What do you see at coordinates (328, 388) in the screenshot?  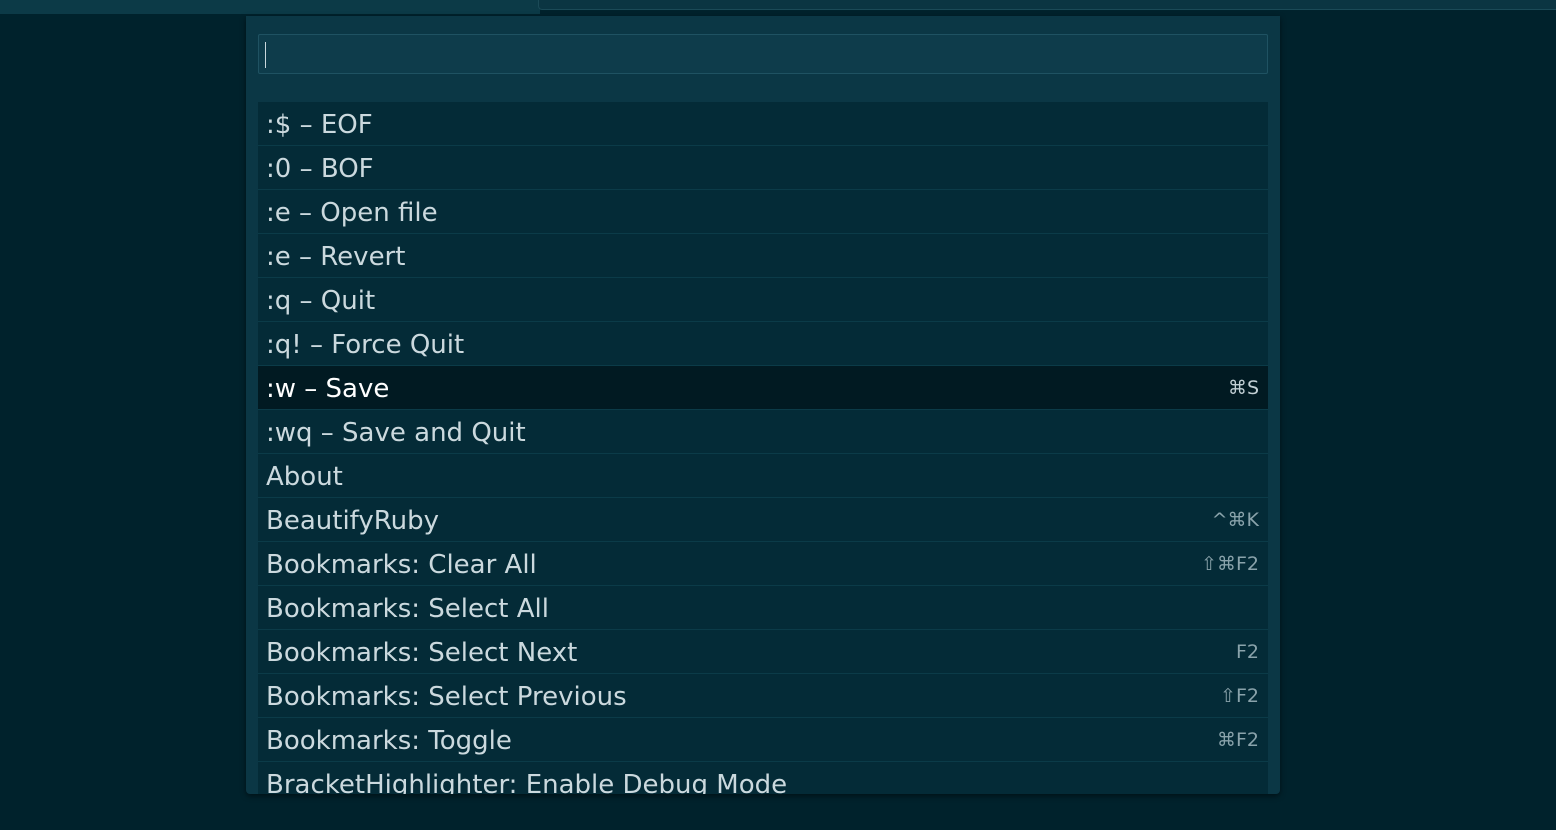 I see `command-label: :w – Save` at bounding box center [328, 388].